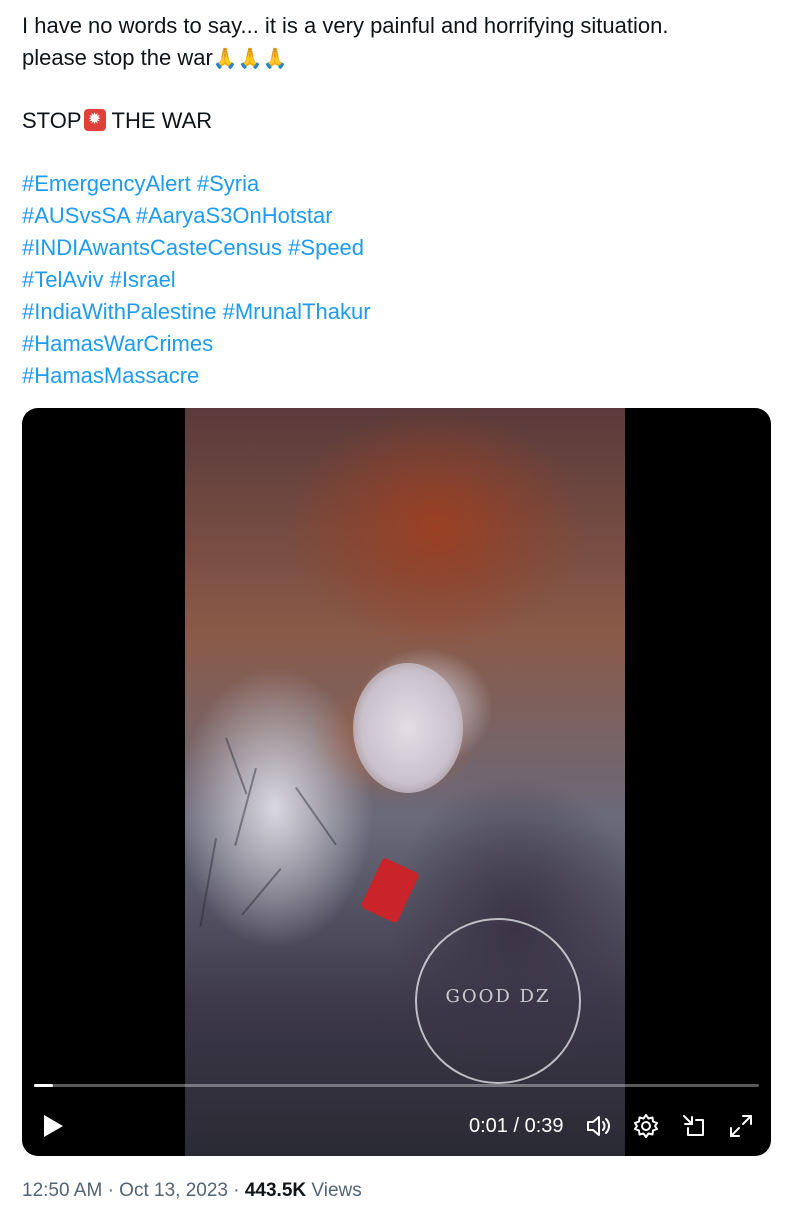 This screenshot has width=800, height=1219. Describe the element at coordinates (390, 890) in the screenshot. I see `red-cloth` at that location.